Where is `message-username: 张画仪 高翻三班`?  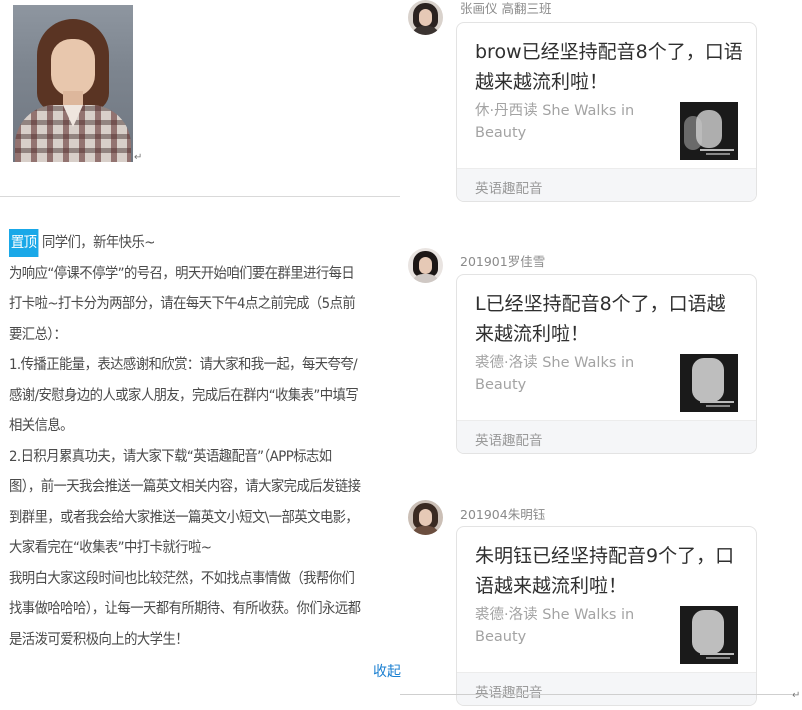 message-username: 张画仪 高翻三班 is located at coordinates (506, 8).